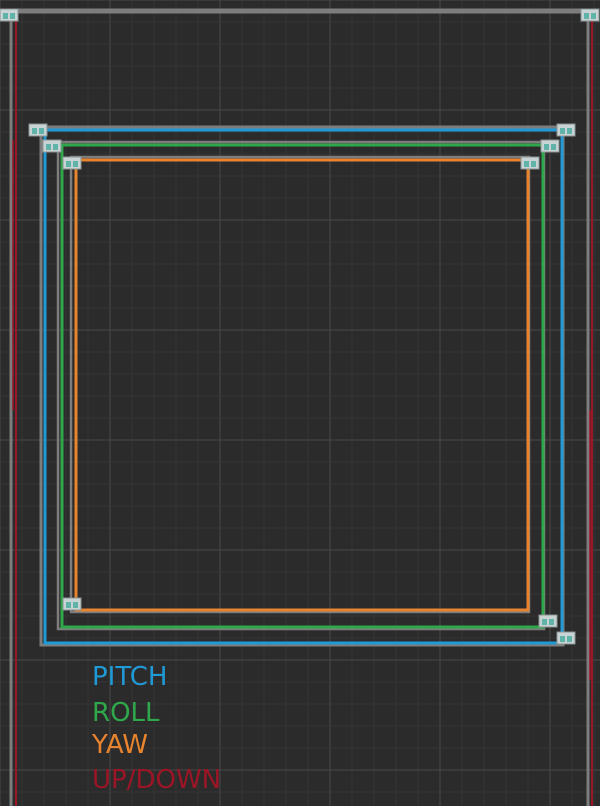 Image resolution: width=600 pixels, height=806 pixels. Describe the element at coordinates (126, 713) in the screenshot. I see `legend-roll-label: ROLL` at that location.